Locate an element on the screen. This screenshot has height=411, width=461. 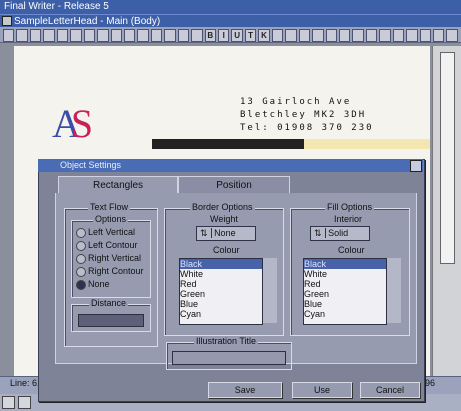
company-logo: AS is located at coordinates (72, 123).